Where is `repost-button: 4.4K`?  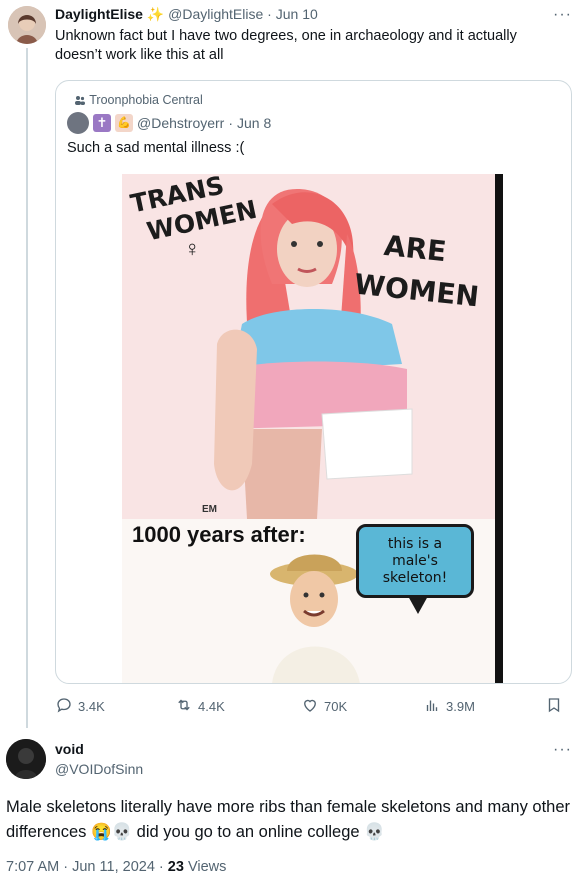 repost-button: 4.4K is located at coordinates (200, 706).